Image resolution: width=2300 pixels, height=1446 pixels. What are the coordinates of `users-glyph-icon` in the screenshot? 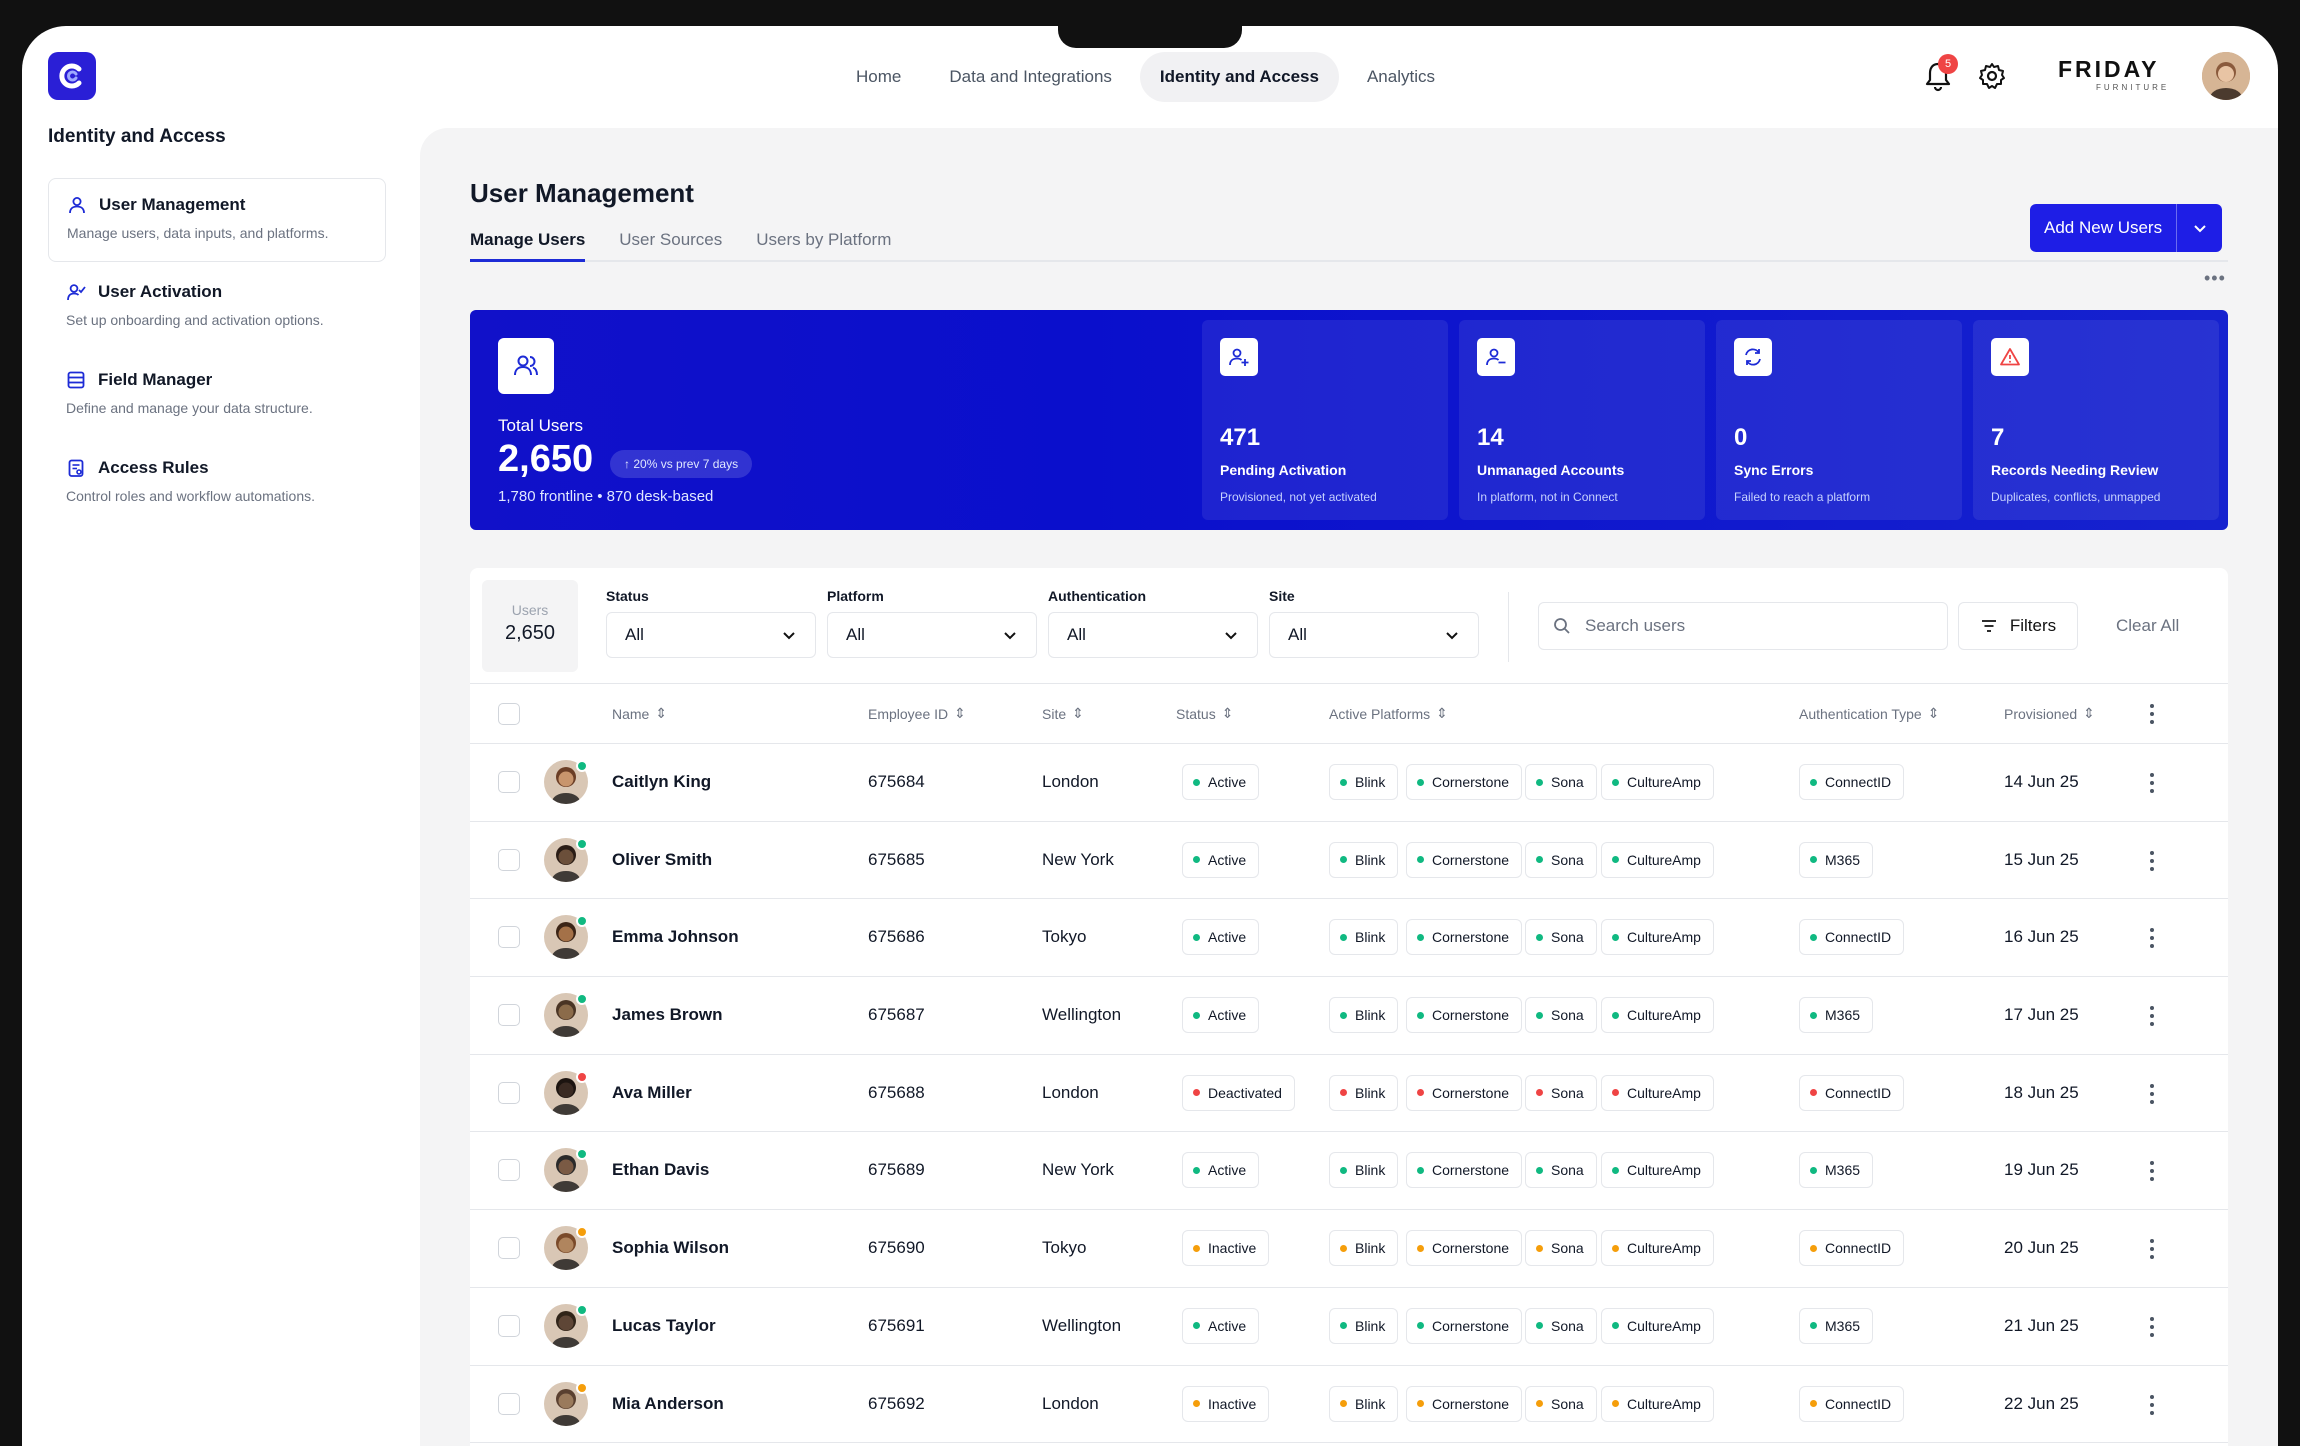 It's located at (526, 365).